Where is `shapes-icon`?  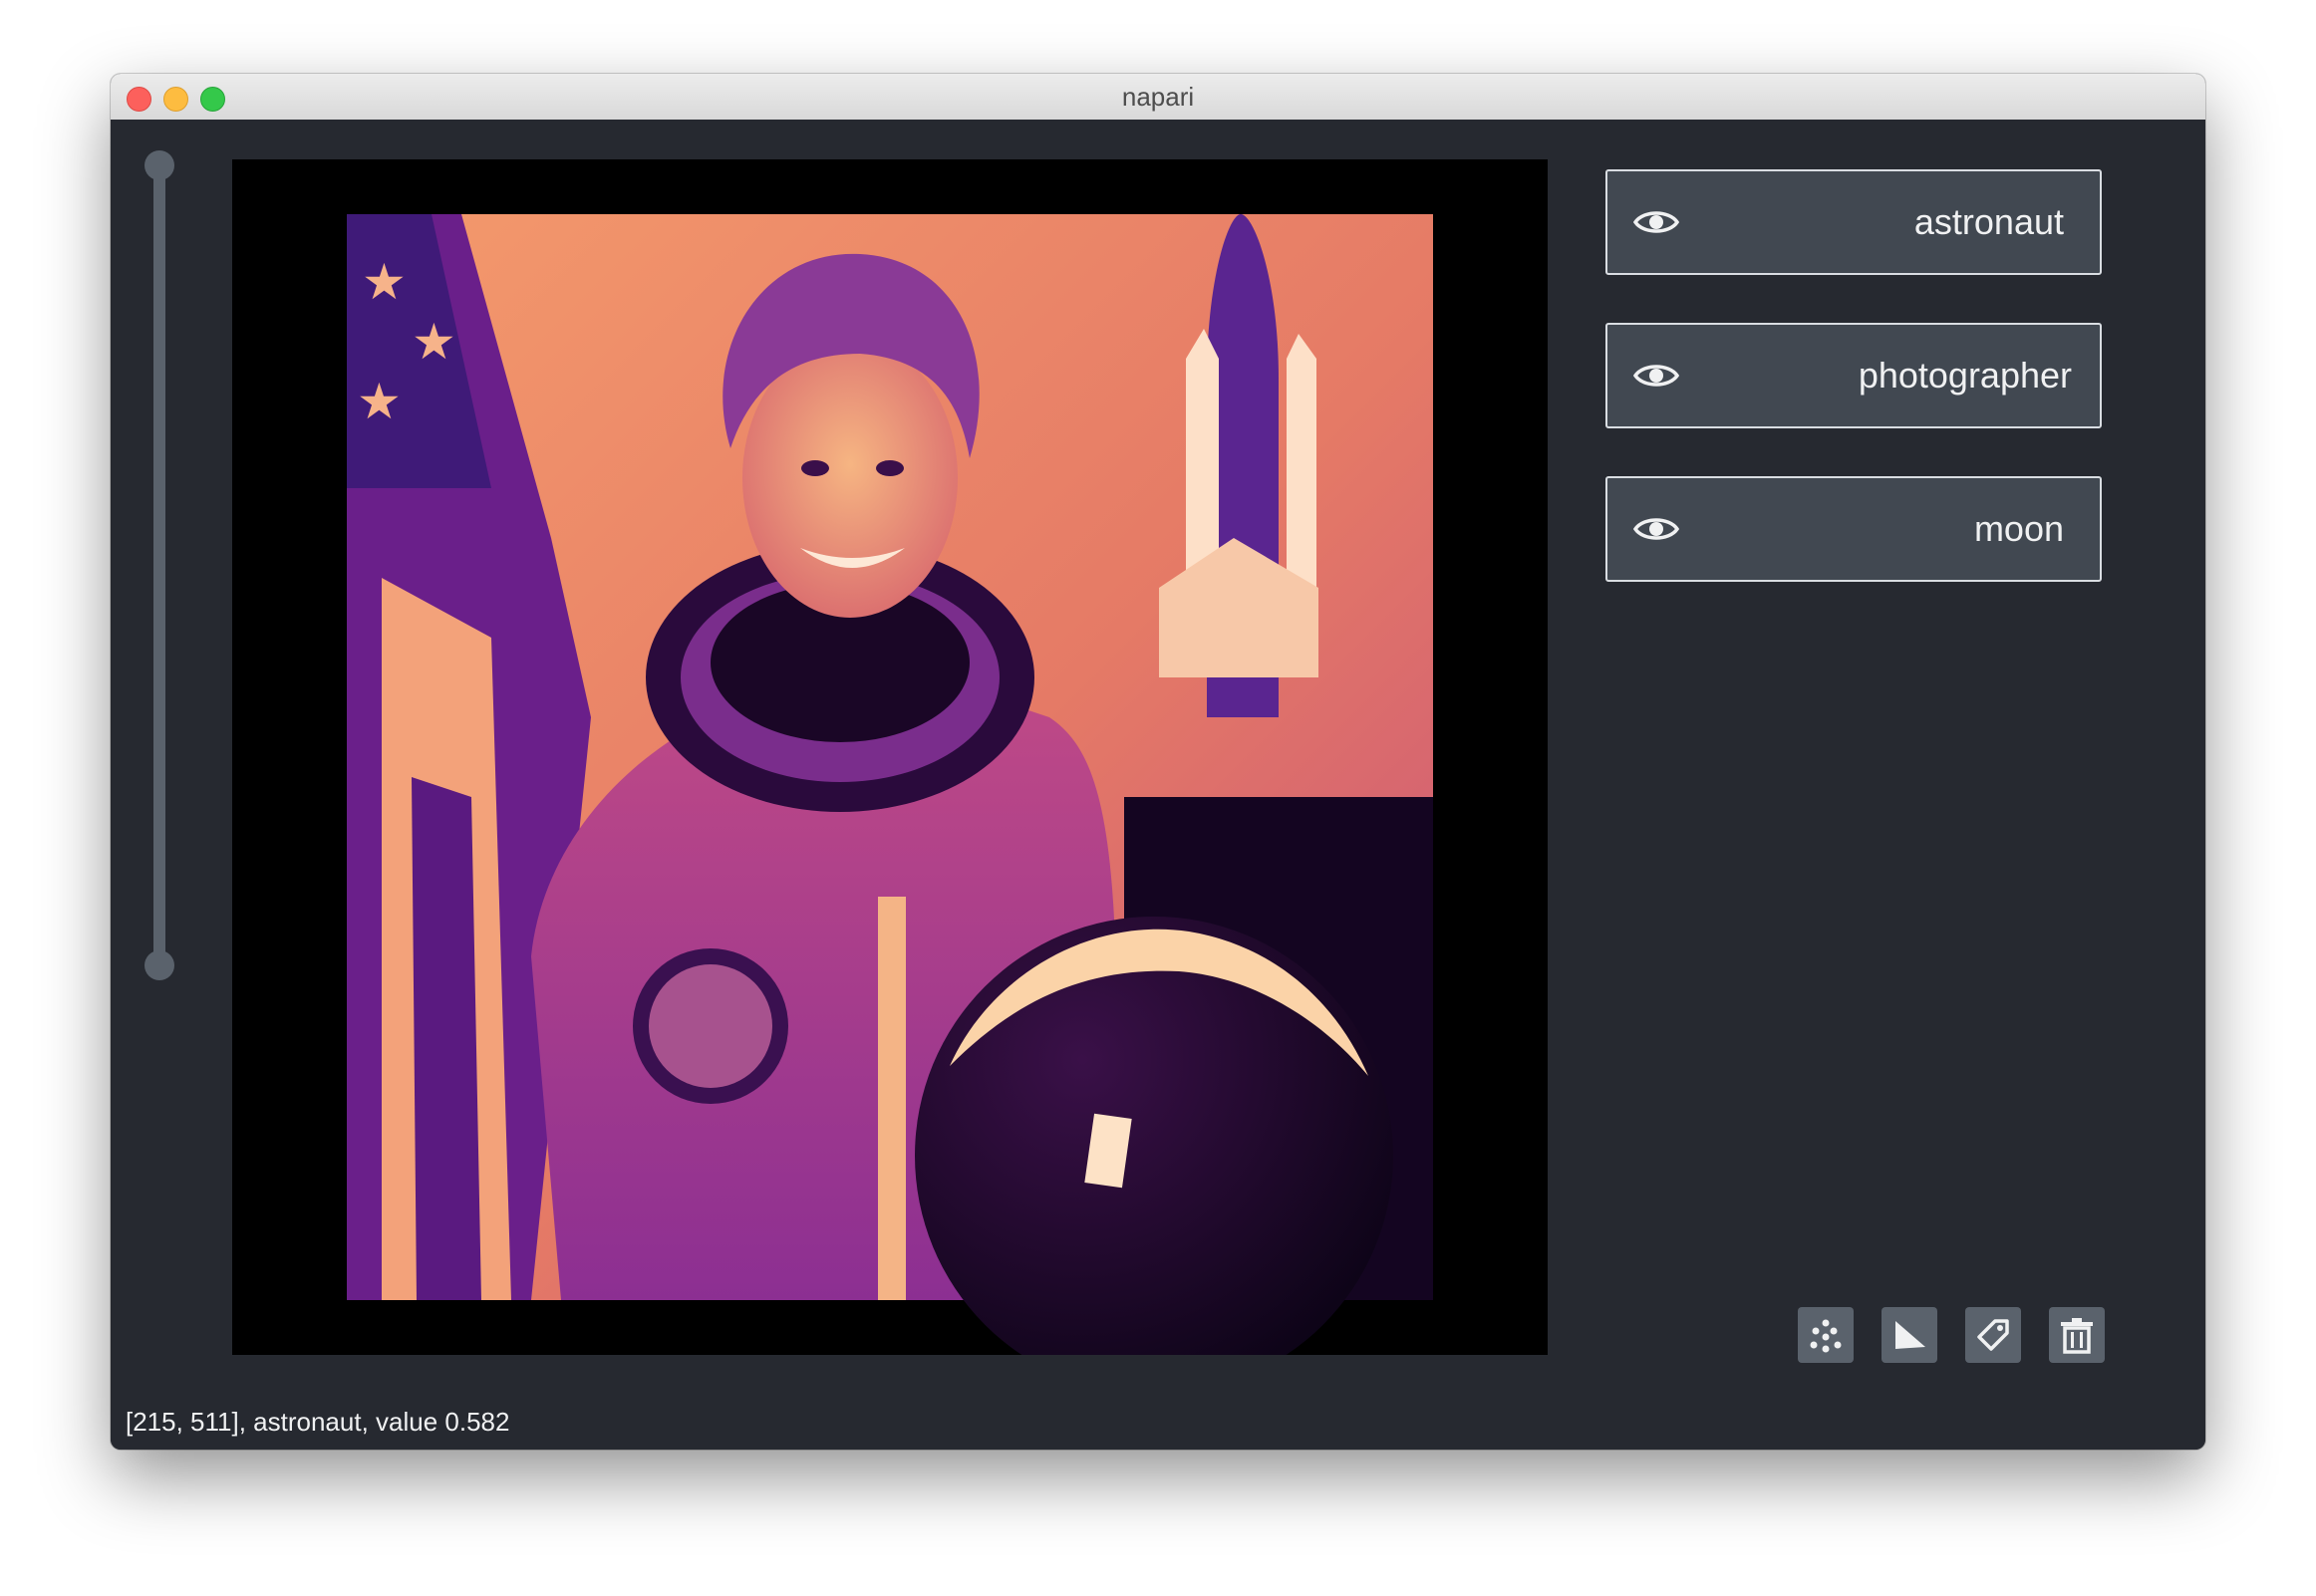 shapes-icon is located at coordinates (1910, 1335).